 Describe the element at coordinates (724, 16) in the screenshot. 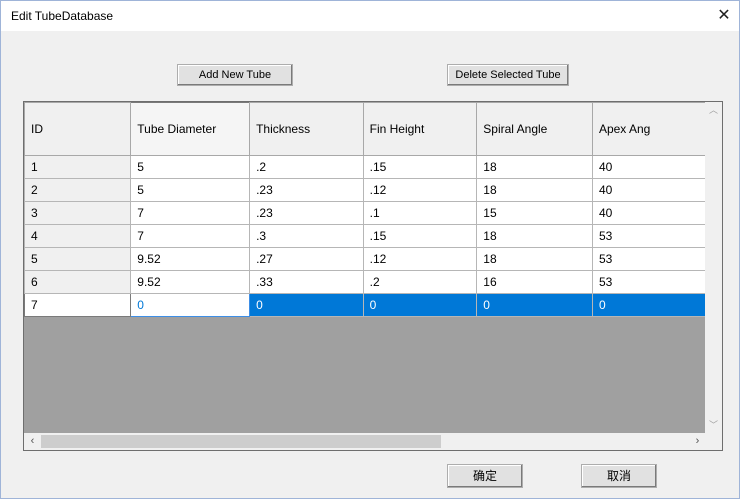

I see `close-icon: ✕` at that location.